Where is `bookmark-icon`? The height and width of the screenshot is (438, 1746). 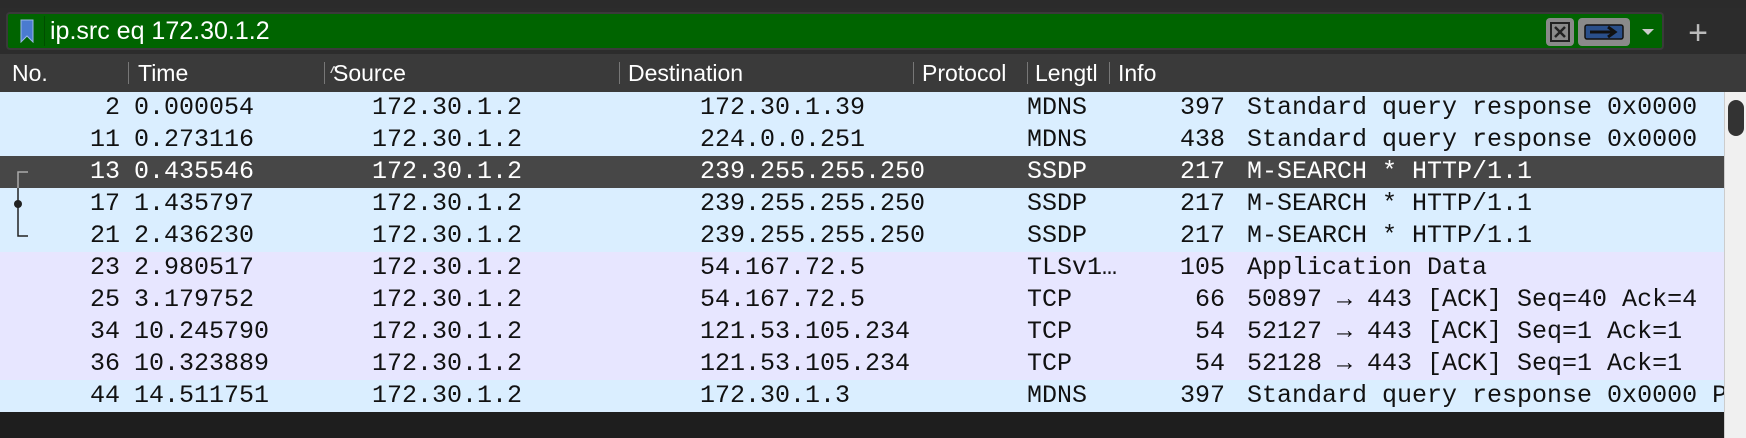
bookmark-icon is located at coordinates (27, 31).